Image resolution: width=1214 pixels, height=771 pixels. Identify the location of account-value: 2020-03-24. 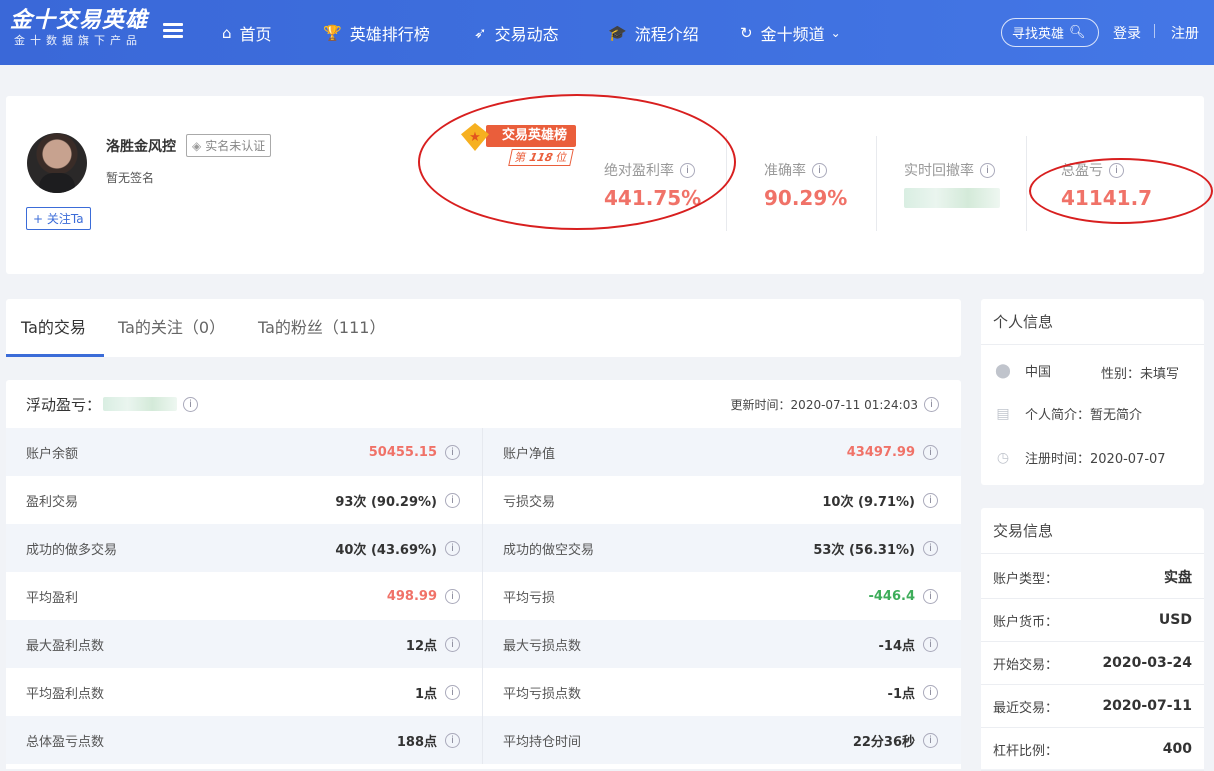
(1147, 663).